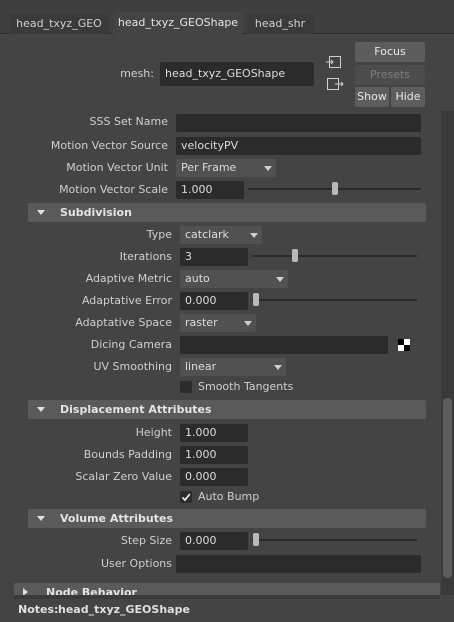  Describe the element at coordinates (59, 24) in the screenshot. I see `tab-head-txyz-geo: head_txyz_GEO` at that location.